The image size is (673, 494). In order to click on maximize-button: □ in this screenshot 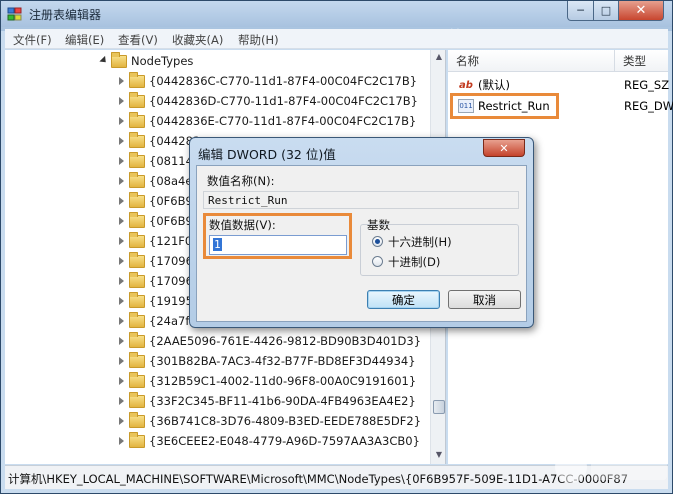, I will do `click(606, 11)`.